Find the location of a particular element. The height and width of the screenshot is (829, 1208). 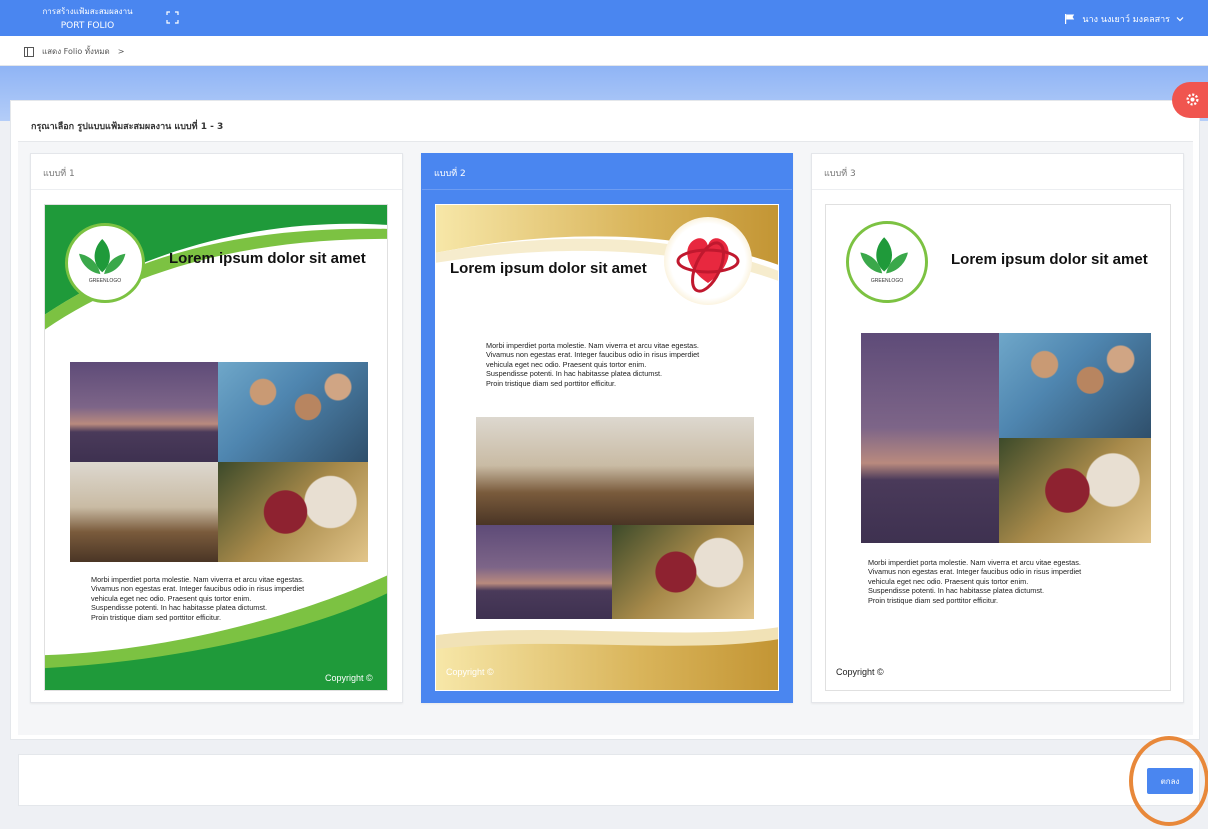

app-subtitle: PORT FOLIO is located at coordinates (87, 26).